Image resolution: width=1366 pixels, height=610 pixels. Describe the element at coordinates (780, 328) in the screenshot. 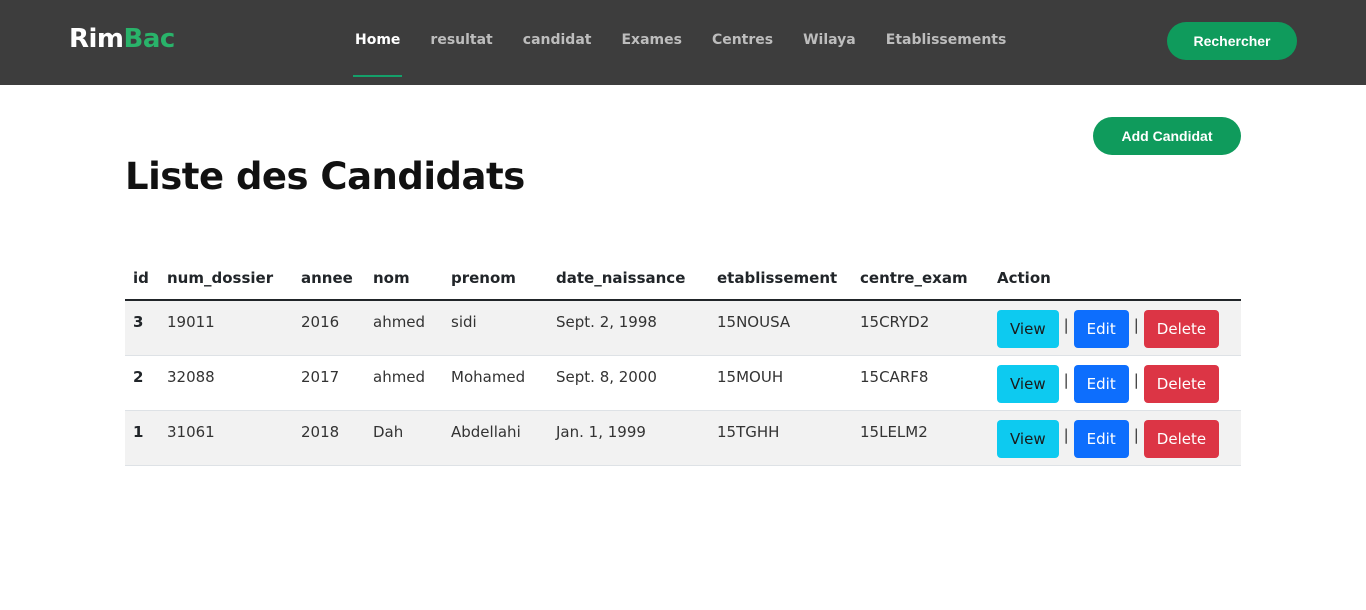

I see `cell-etablissement: 15NOUSA` at that location.